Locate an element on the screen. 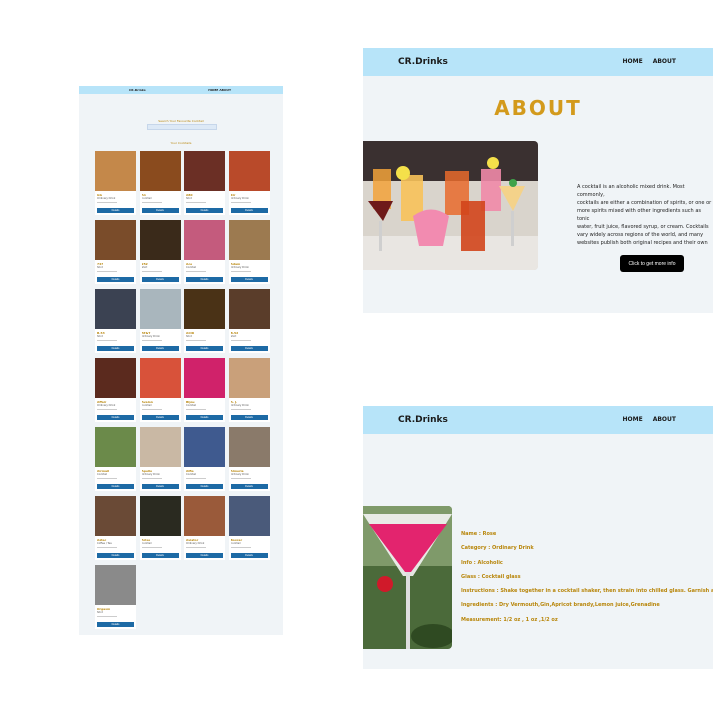  cocktail-card: Ace Cocktail Details is located at coordinates (204, 252).